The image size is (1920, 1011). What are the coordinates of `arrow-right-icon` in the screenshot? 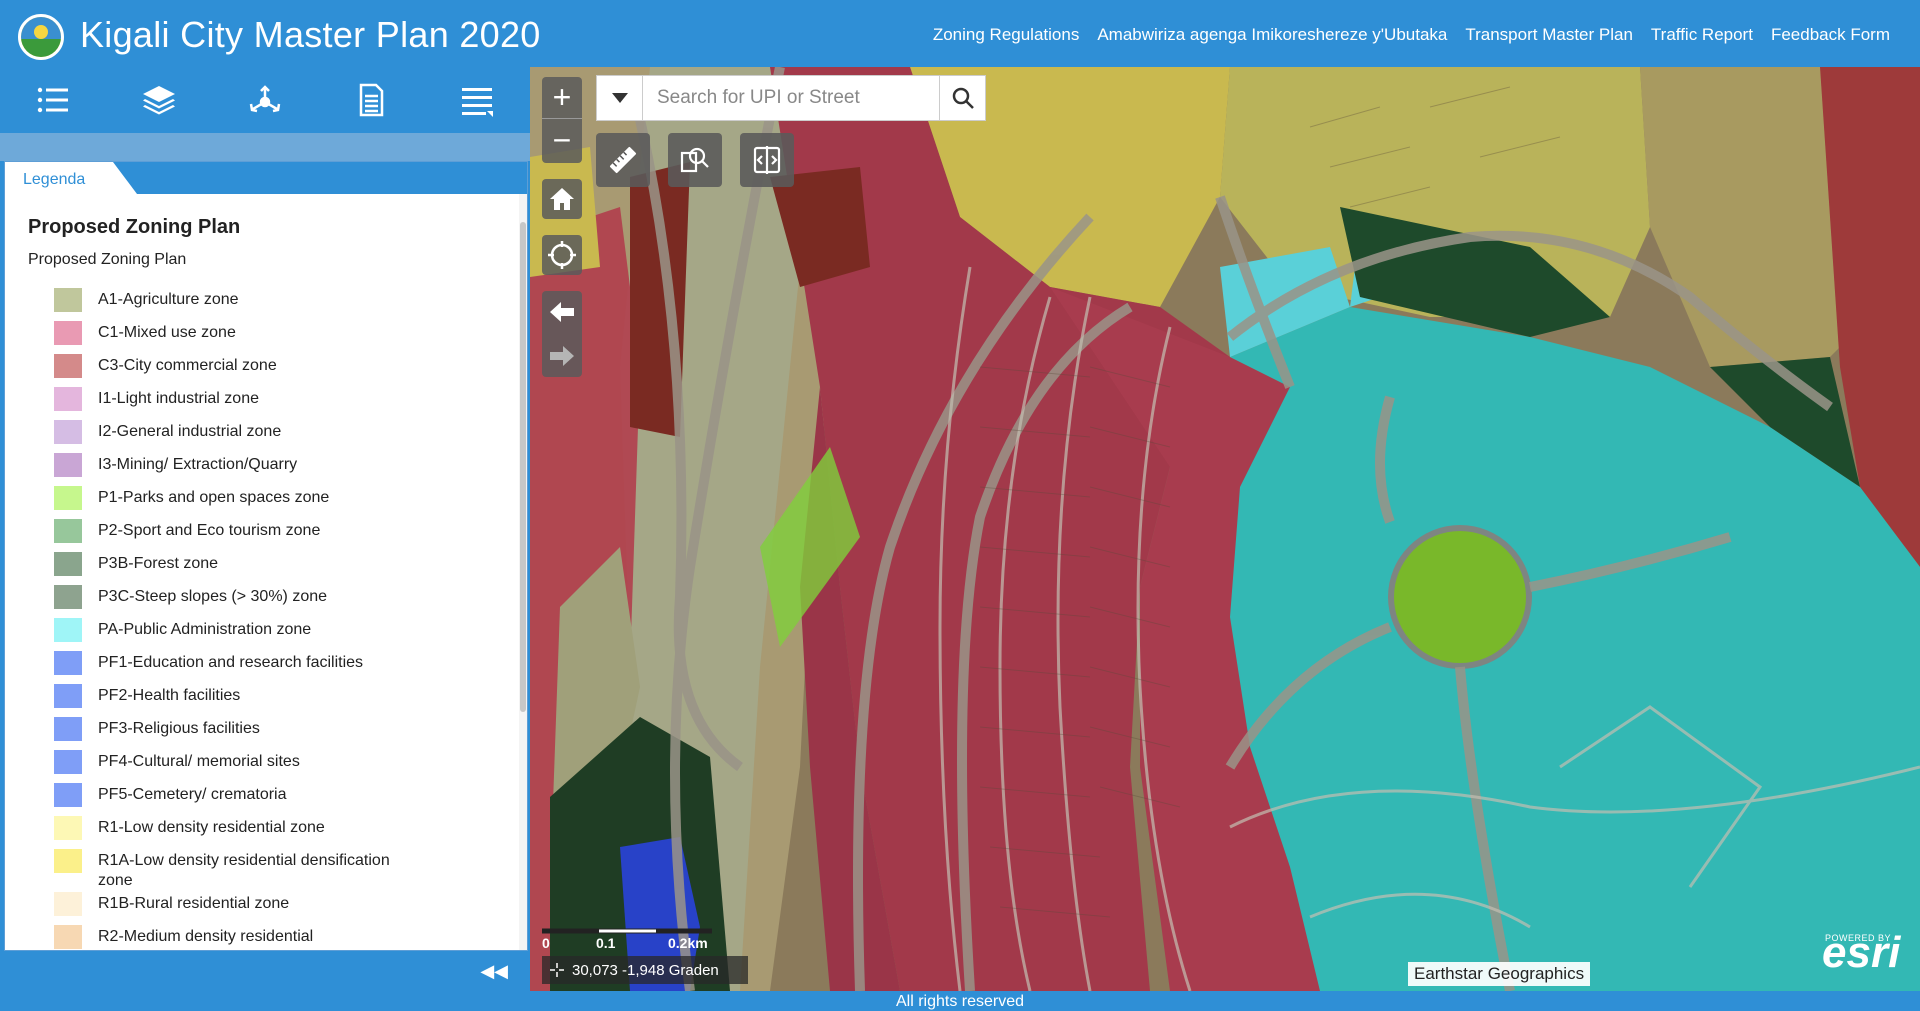 It's located at (562, 356).